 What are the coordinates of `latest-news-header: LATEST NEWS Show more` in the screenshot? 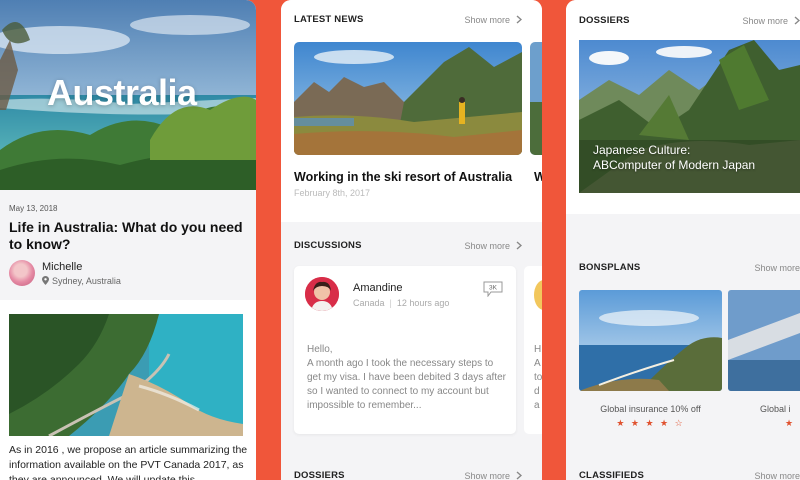 It's located at (408, 19).